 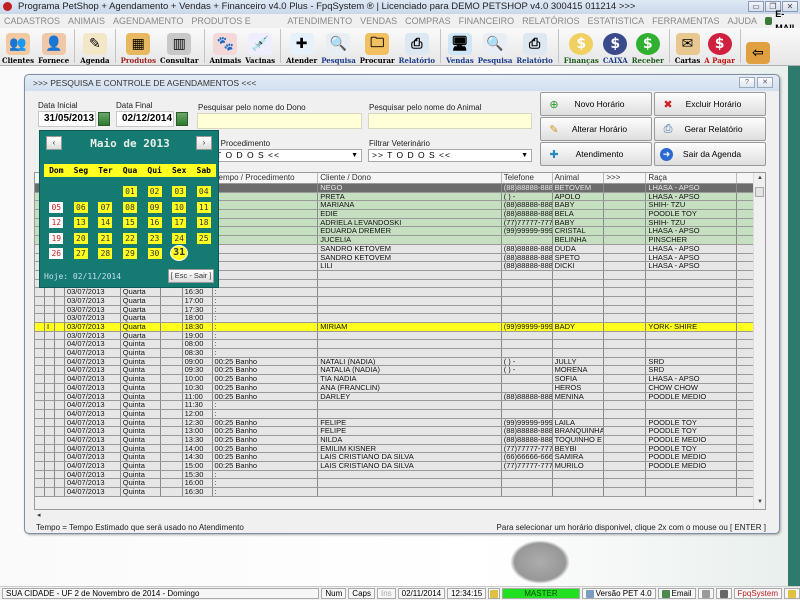 What do you see at coordinates (105, 238) in the screenshot?
I see `calendar-day: 21` at bounding box center [105, 238].